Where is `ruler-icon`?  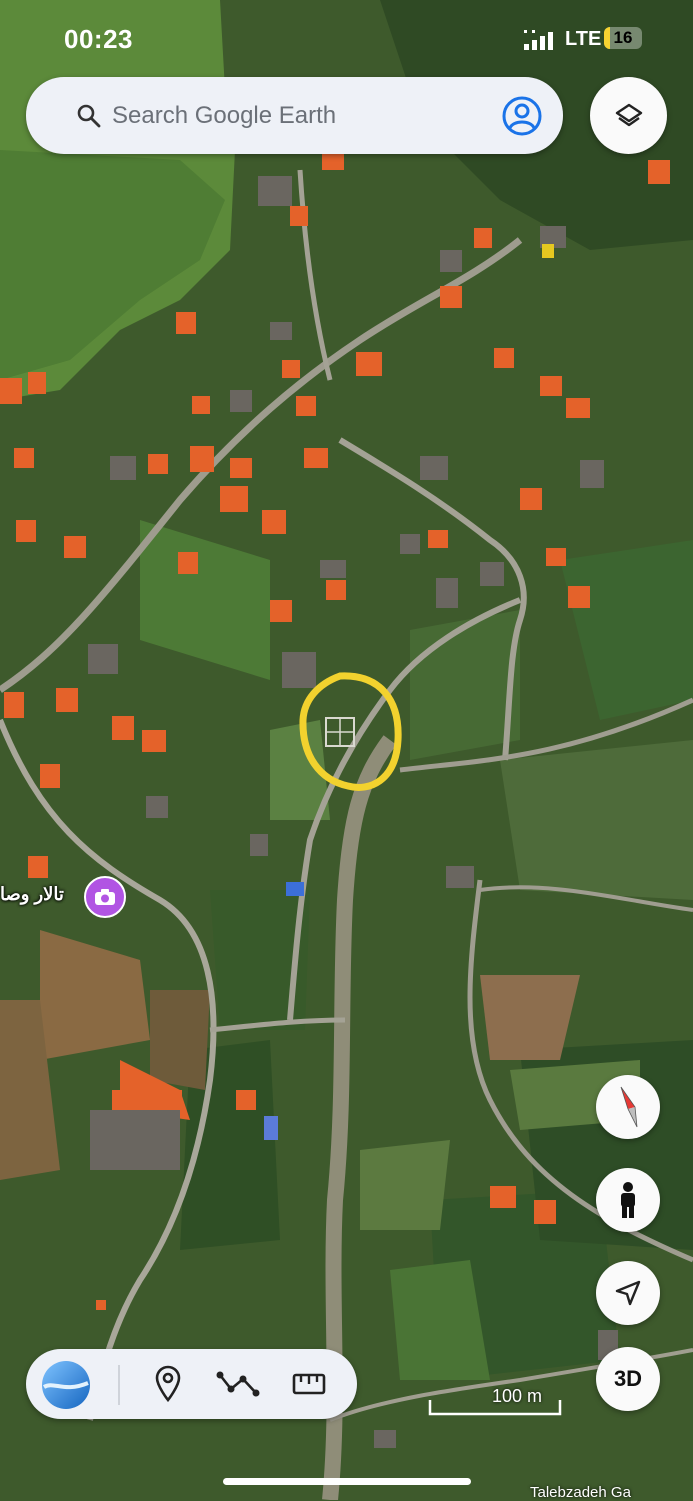
ruler-icon is located at coordinates (309, 1384).